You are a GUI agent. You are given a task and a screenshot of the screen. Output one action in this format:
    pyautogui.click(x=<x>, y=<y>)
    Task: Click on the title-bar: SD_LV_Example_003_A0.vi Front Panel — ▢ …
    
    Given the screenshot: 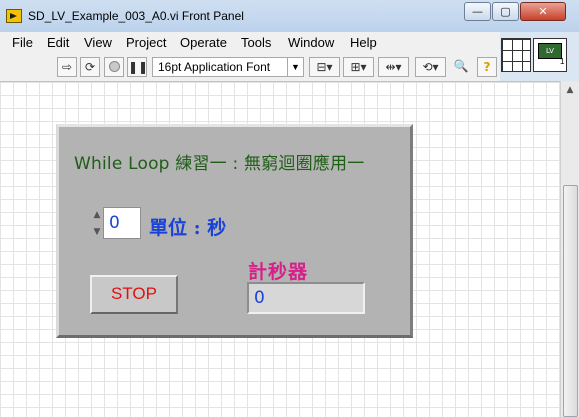 What is the action you would take?
    pyautogui.click(x=289, y=16)
    